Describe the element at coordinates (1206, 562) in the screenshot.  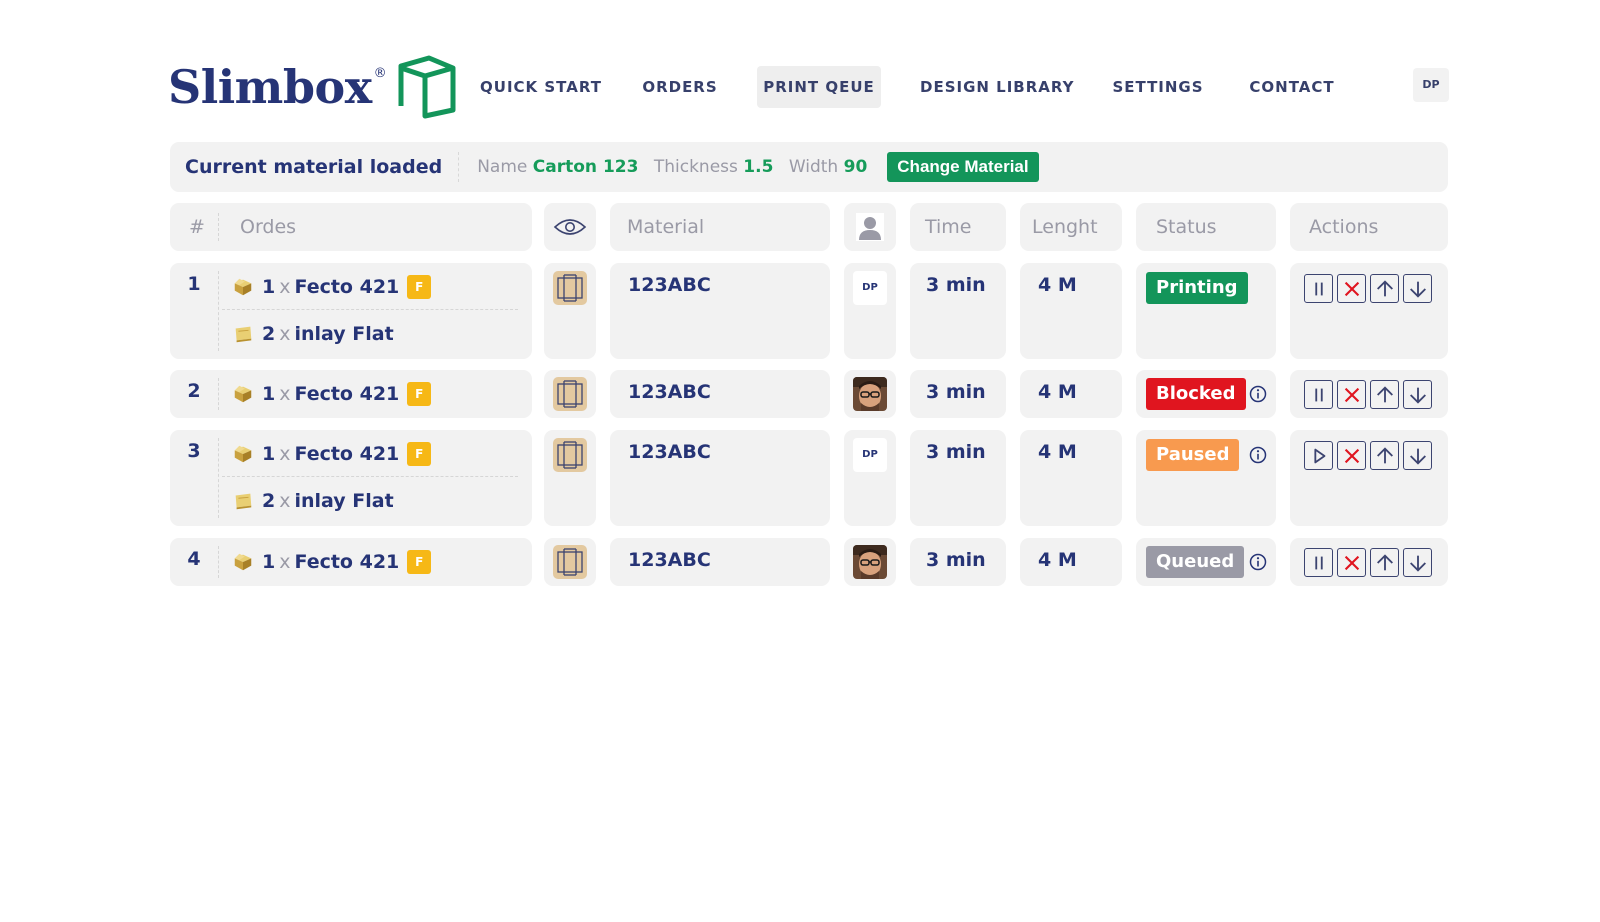
I see `table-row-4-status: Queued` at that location.